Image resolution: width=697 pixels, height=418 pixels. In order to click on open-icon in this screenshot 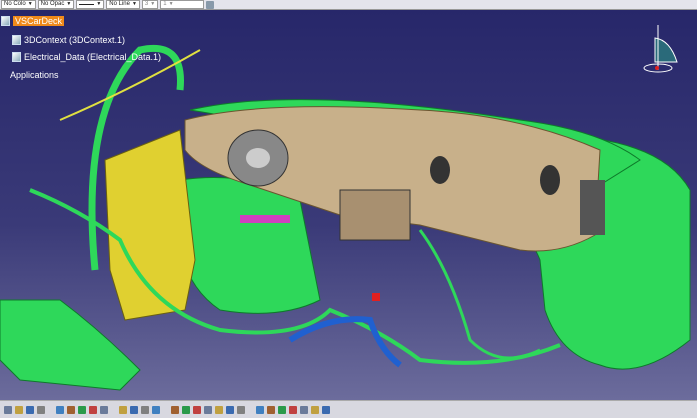, I will do `click(19, 409)`.